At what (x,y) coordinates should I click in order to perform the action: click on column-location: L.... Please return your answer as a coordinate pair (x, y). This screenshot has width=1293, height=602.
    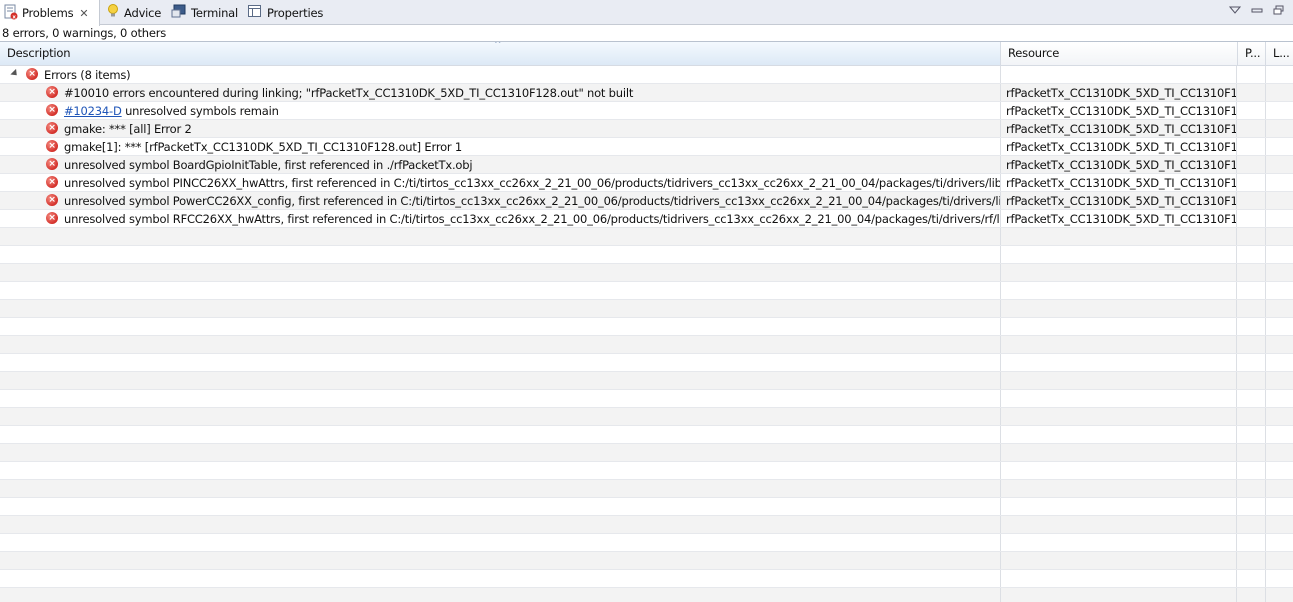
    Looking at the image, I should click on (1279, 53).